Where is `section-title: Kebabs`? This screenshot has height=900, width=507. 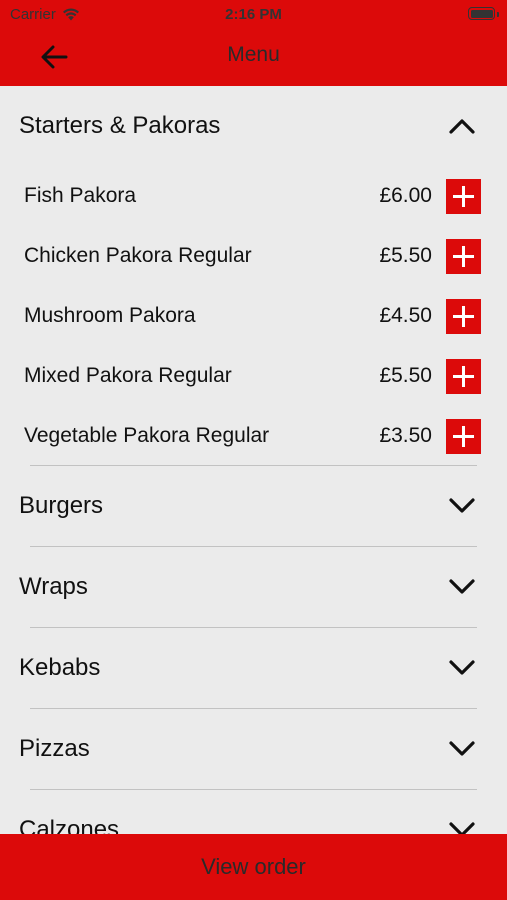
section-title: Kebabs is located at coordinates (60, 667).